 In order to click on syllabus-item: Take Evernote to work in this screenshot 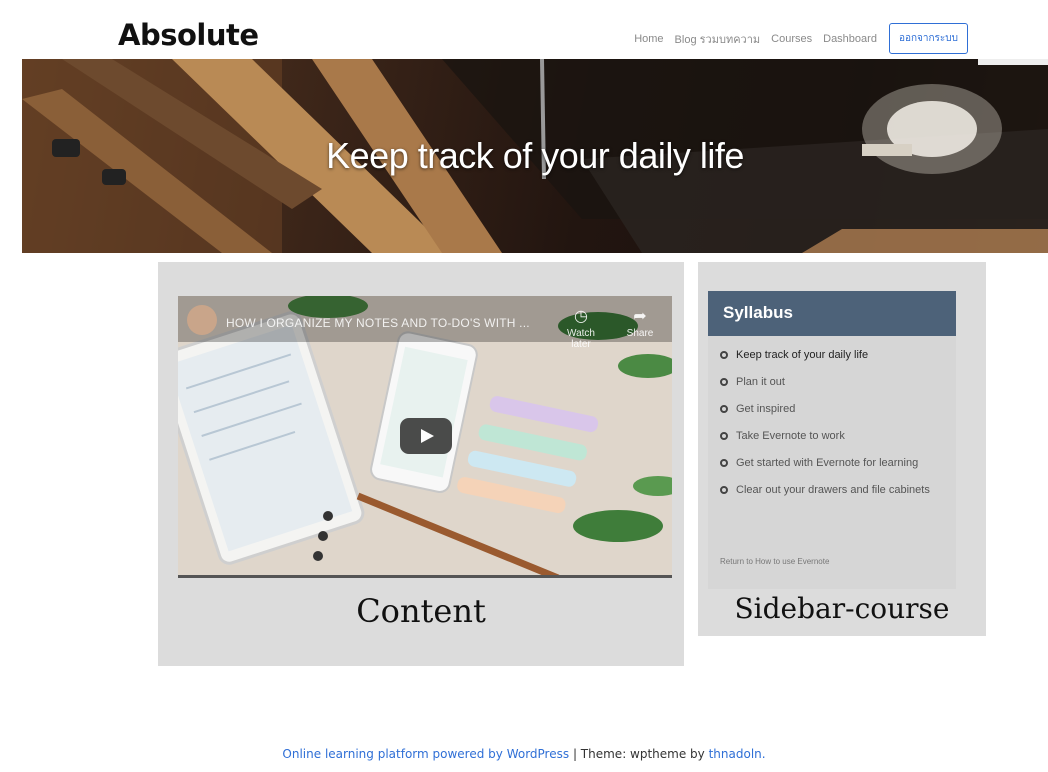, I will do `click(830, 436)`.